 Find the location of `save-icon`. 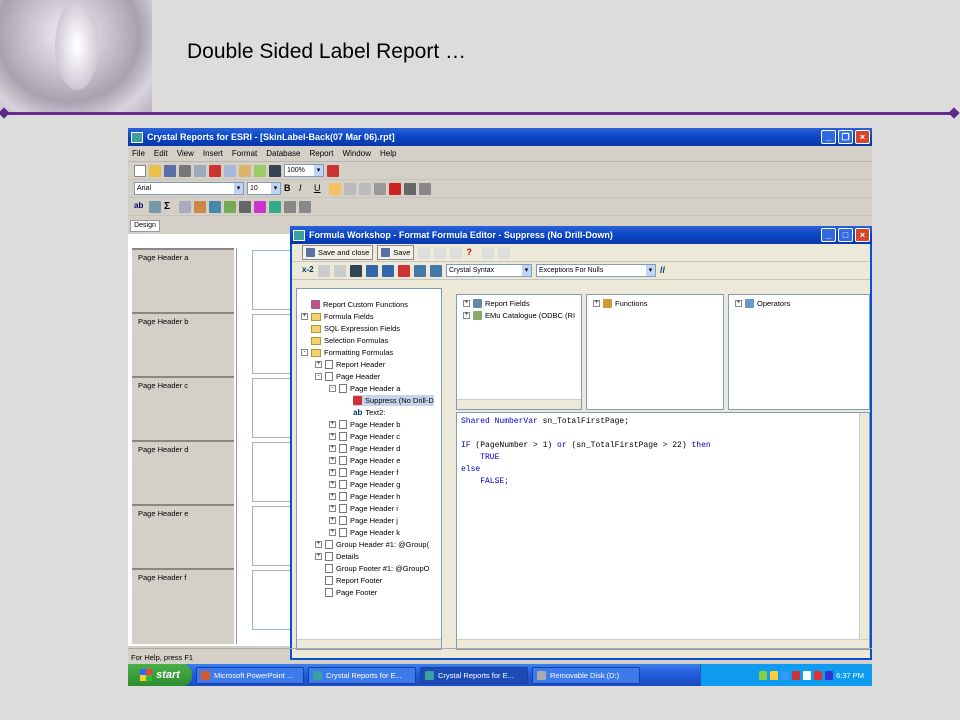

save-icon is located at coordinates (170, 170).